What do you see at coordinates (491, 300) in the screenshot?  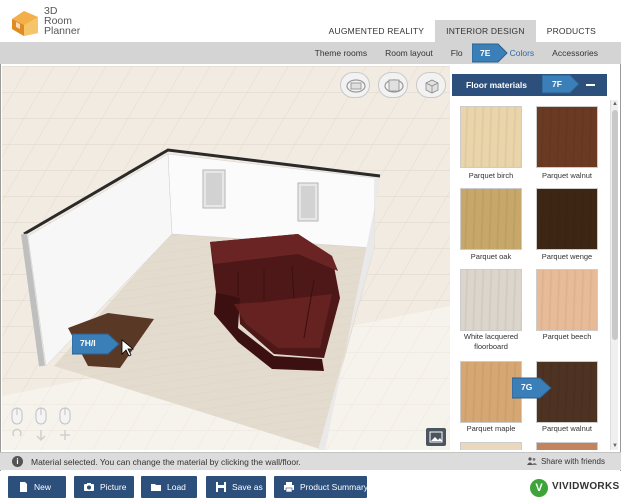 I see `material-swatch-white-lacquered-floorboard` at bounding box center [491, 300].